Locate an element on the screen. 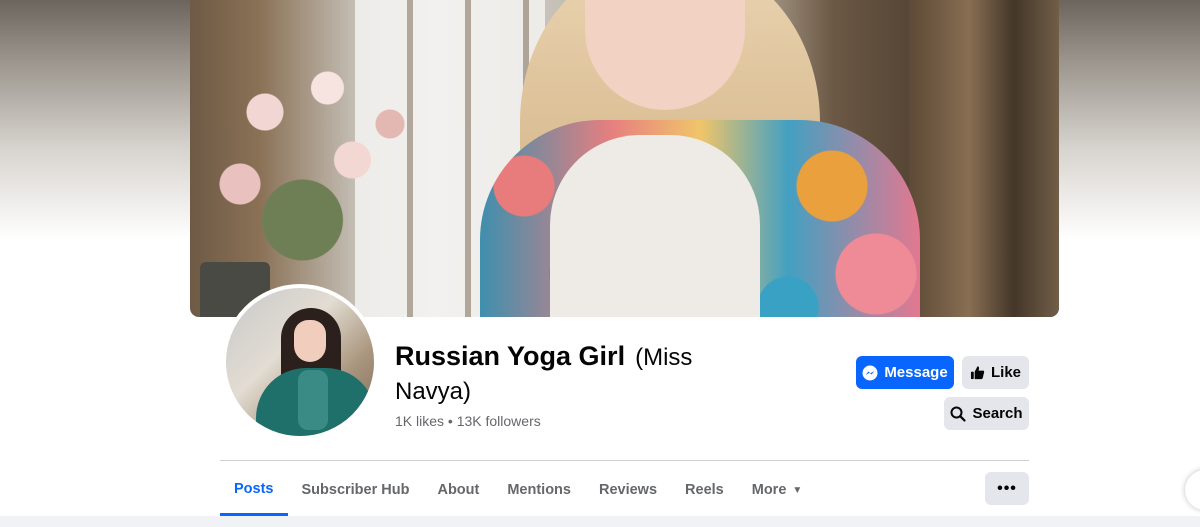  tab-about: About is located at coordinates (458, 490).